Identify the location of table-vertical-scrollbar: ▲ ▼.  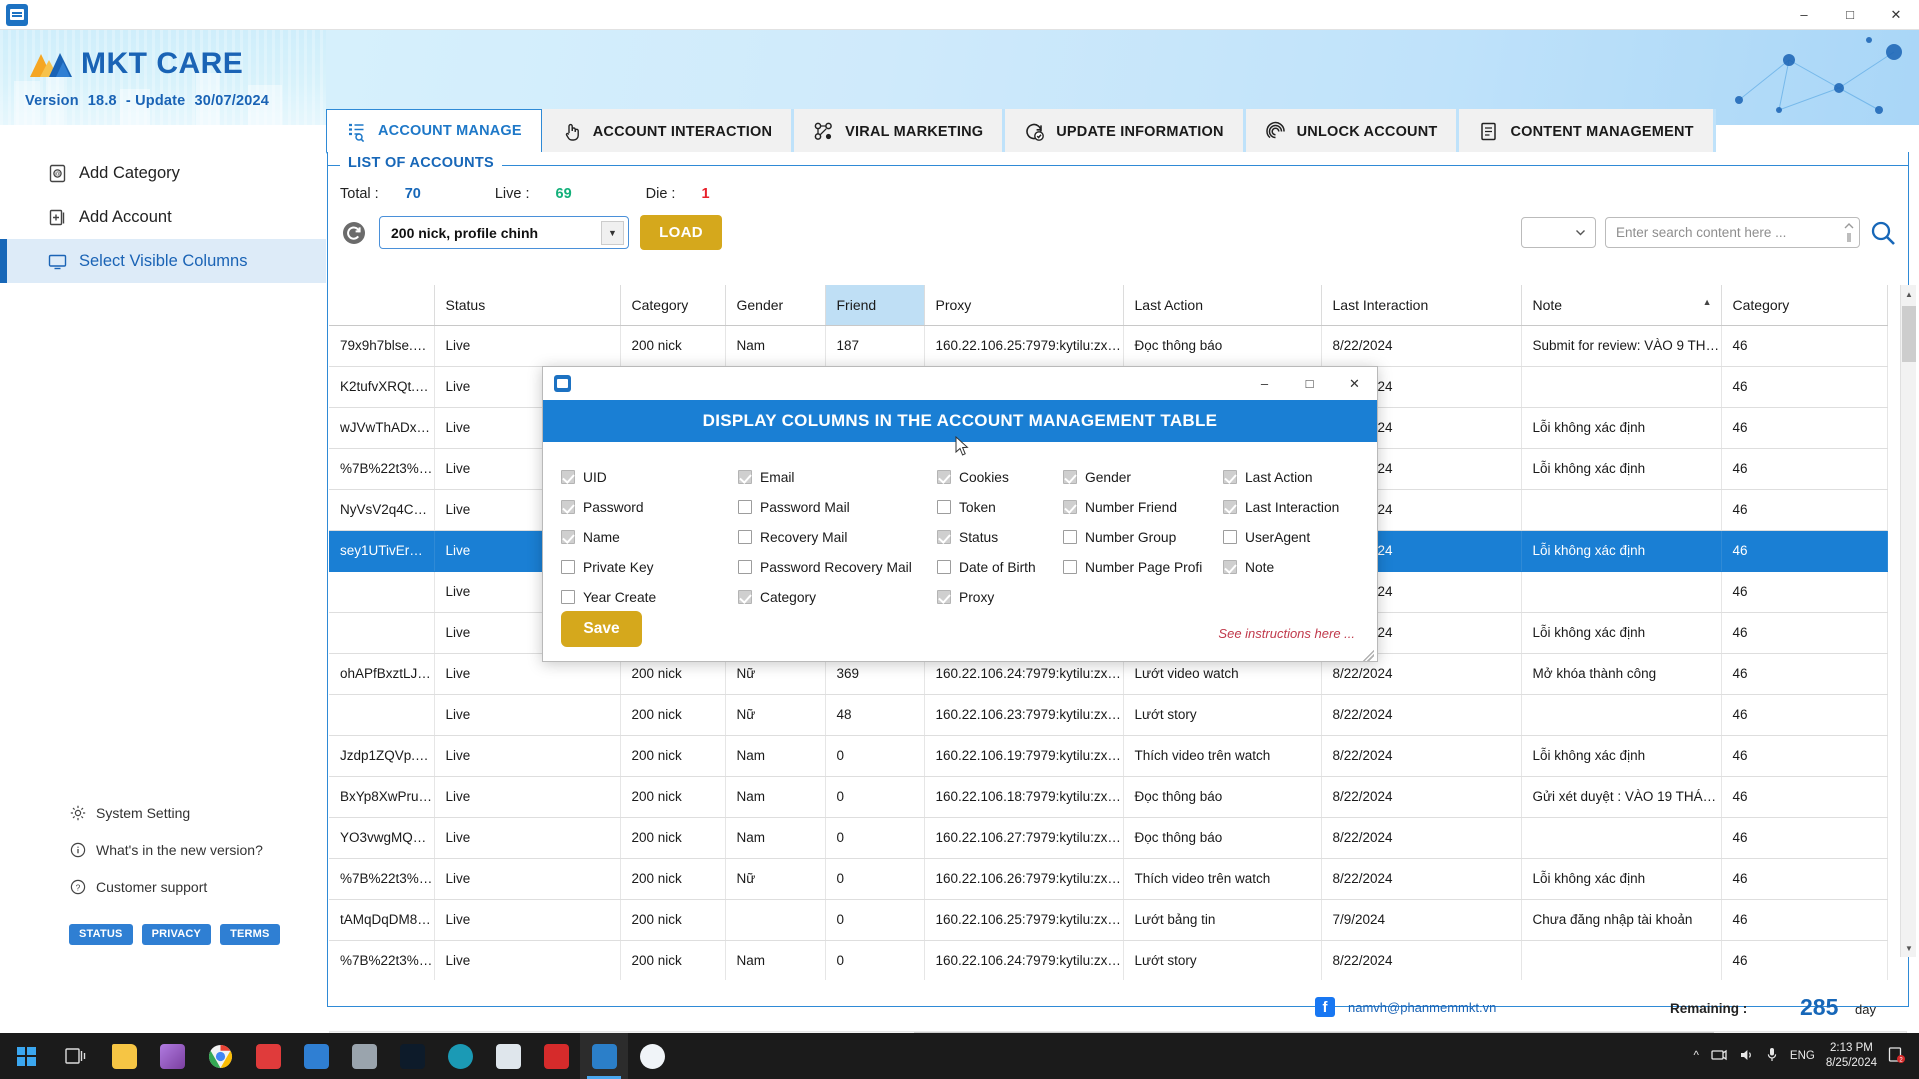
(1908, 621).